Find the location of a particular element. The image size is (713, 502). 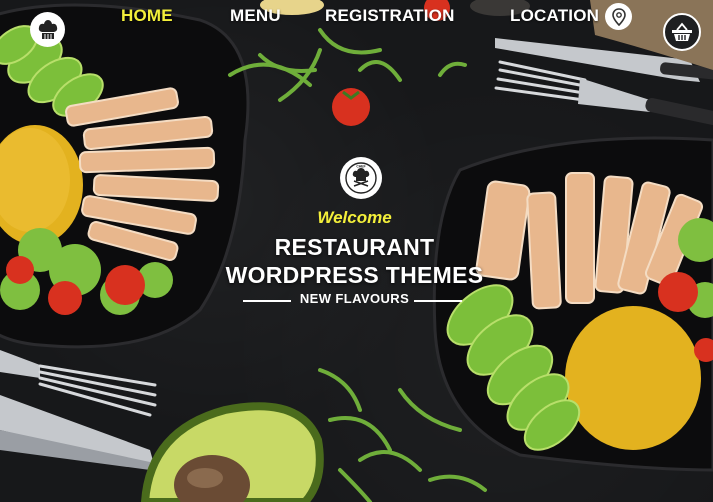

hero-subtitle: NEW FLAVOURS is located at coordinates (354, 298).